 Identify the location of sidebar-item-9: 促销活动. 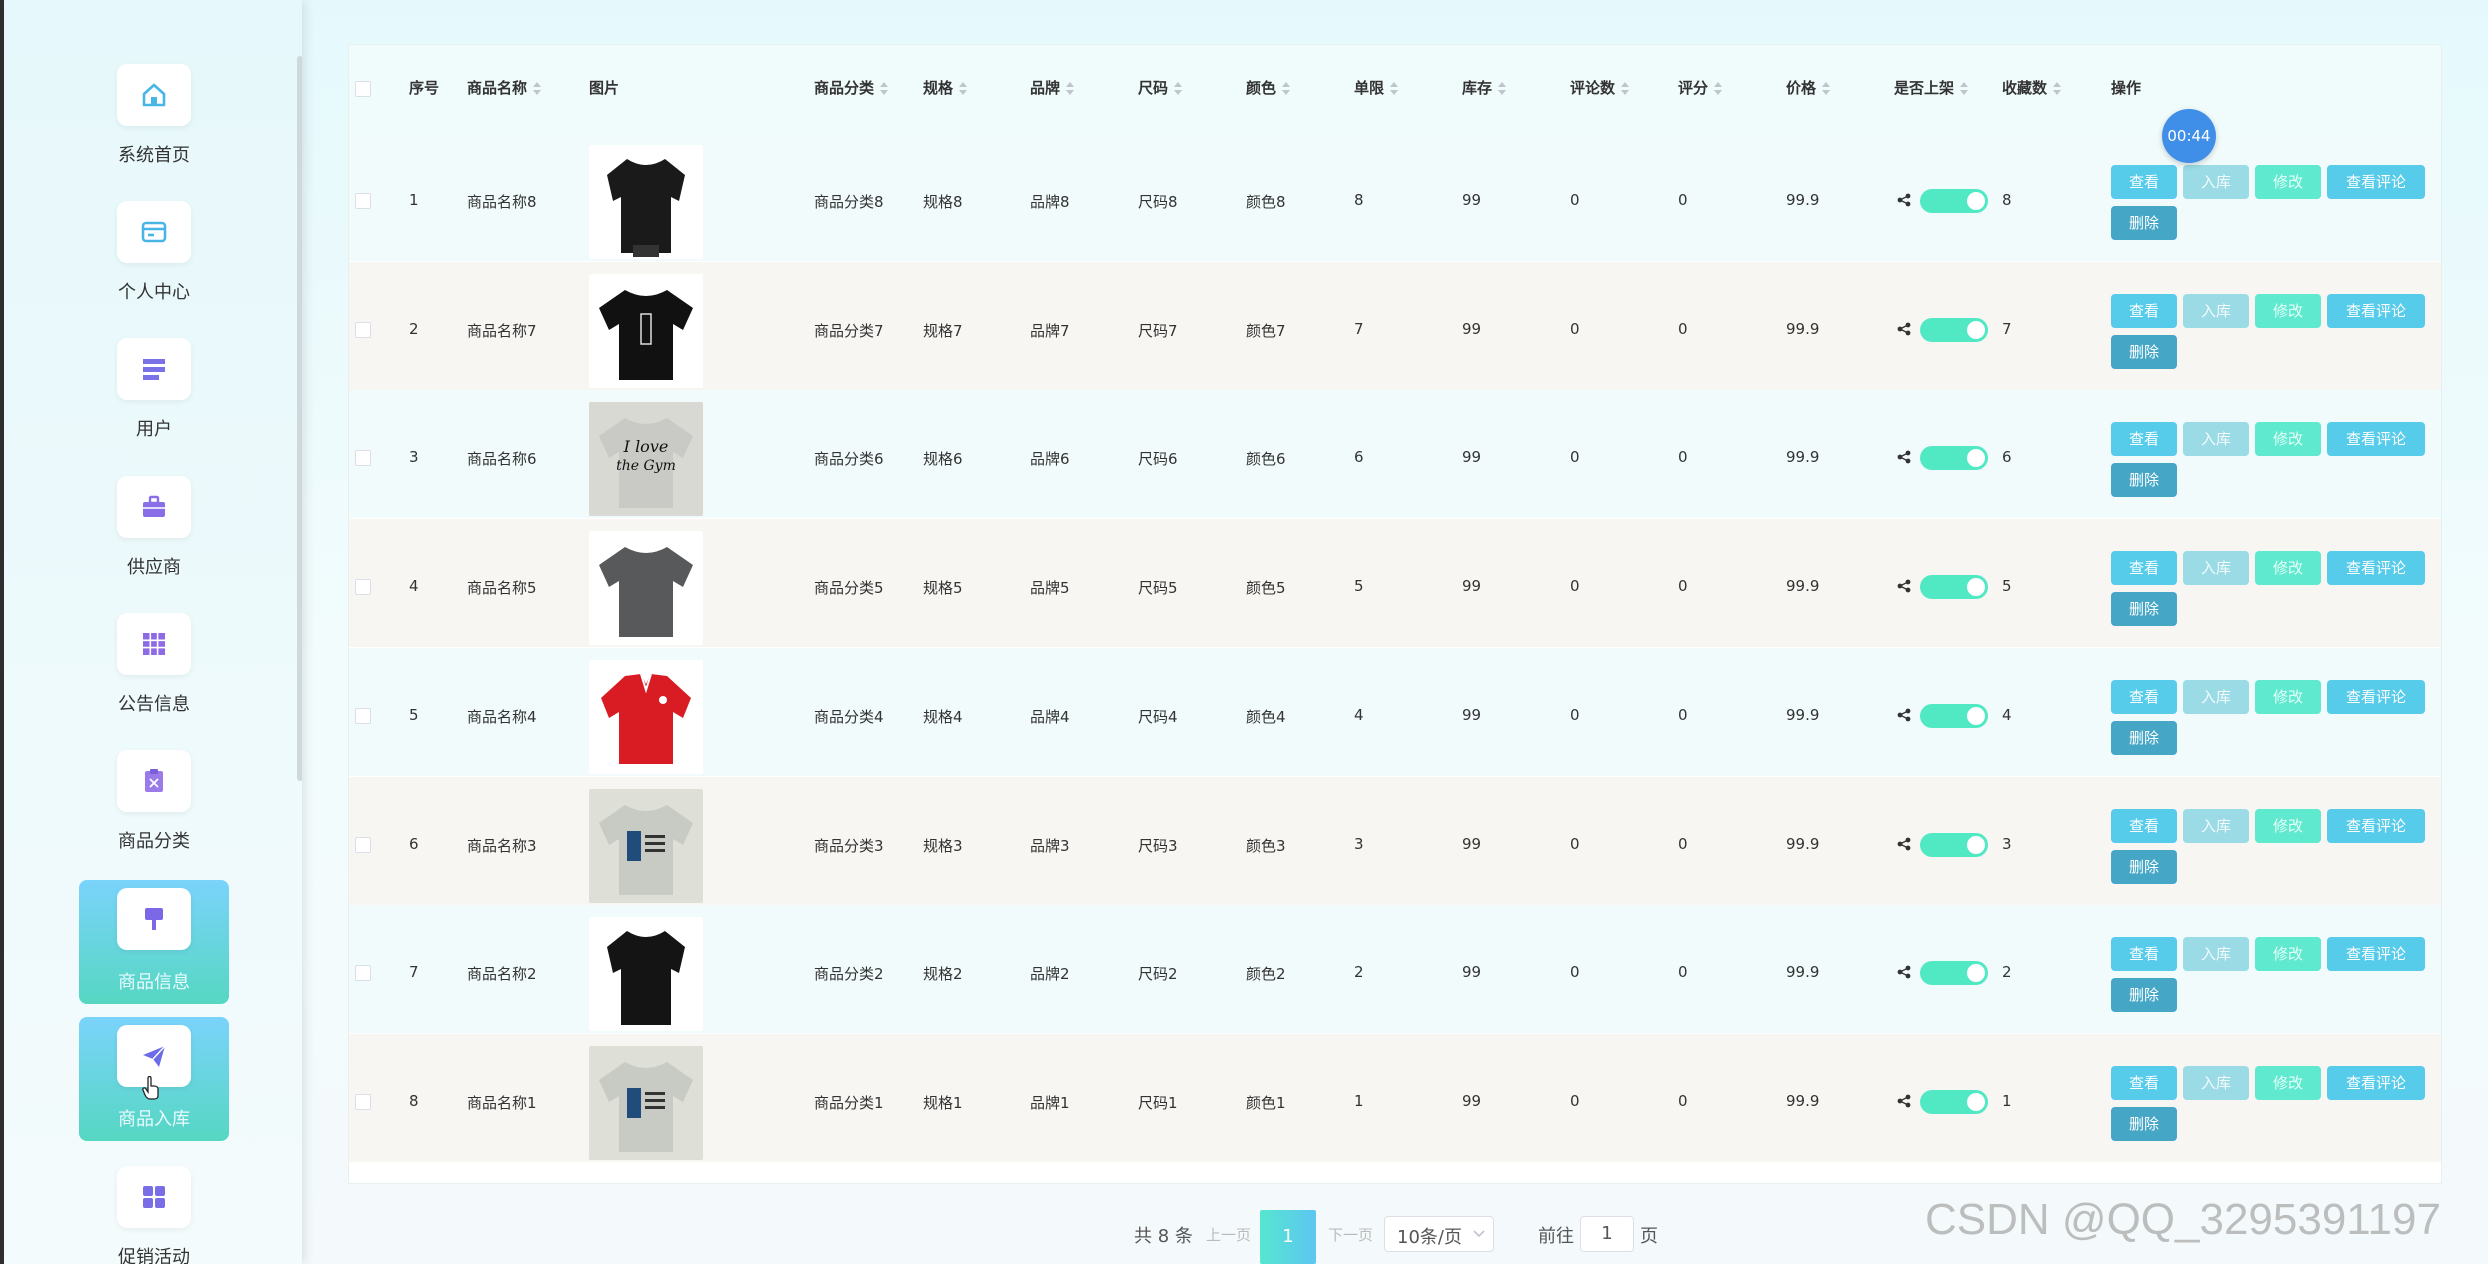
(154, 1215).